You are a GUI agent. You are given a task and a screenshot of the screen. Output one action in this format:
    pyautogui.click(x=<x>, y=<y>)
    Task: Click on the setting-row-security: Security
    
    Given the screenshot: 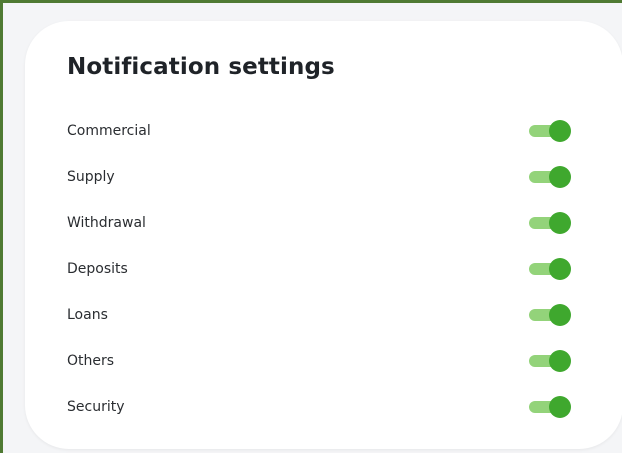 What is the action you would take?
    pyautogui.click(x=319, y=407)
    